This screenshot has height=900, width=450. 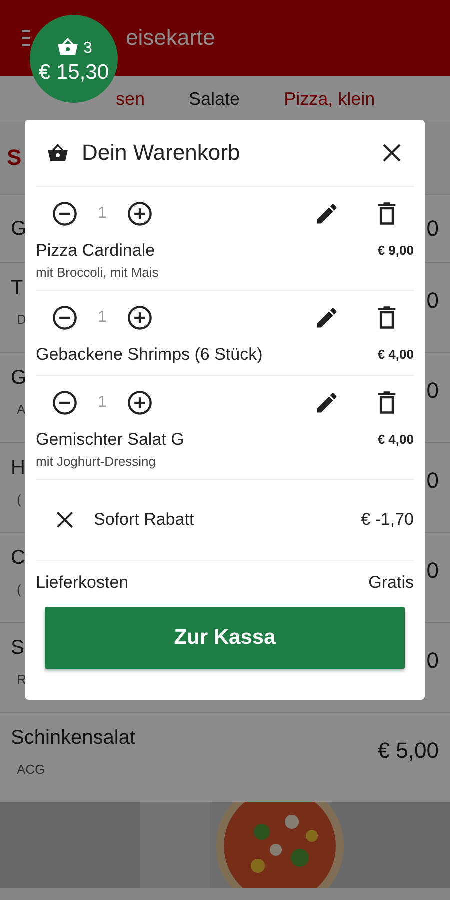 I want to click on allergen-codes: A, so click(x=21, y=409).